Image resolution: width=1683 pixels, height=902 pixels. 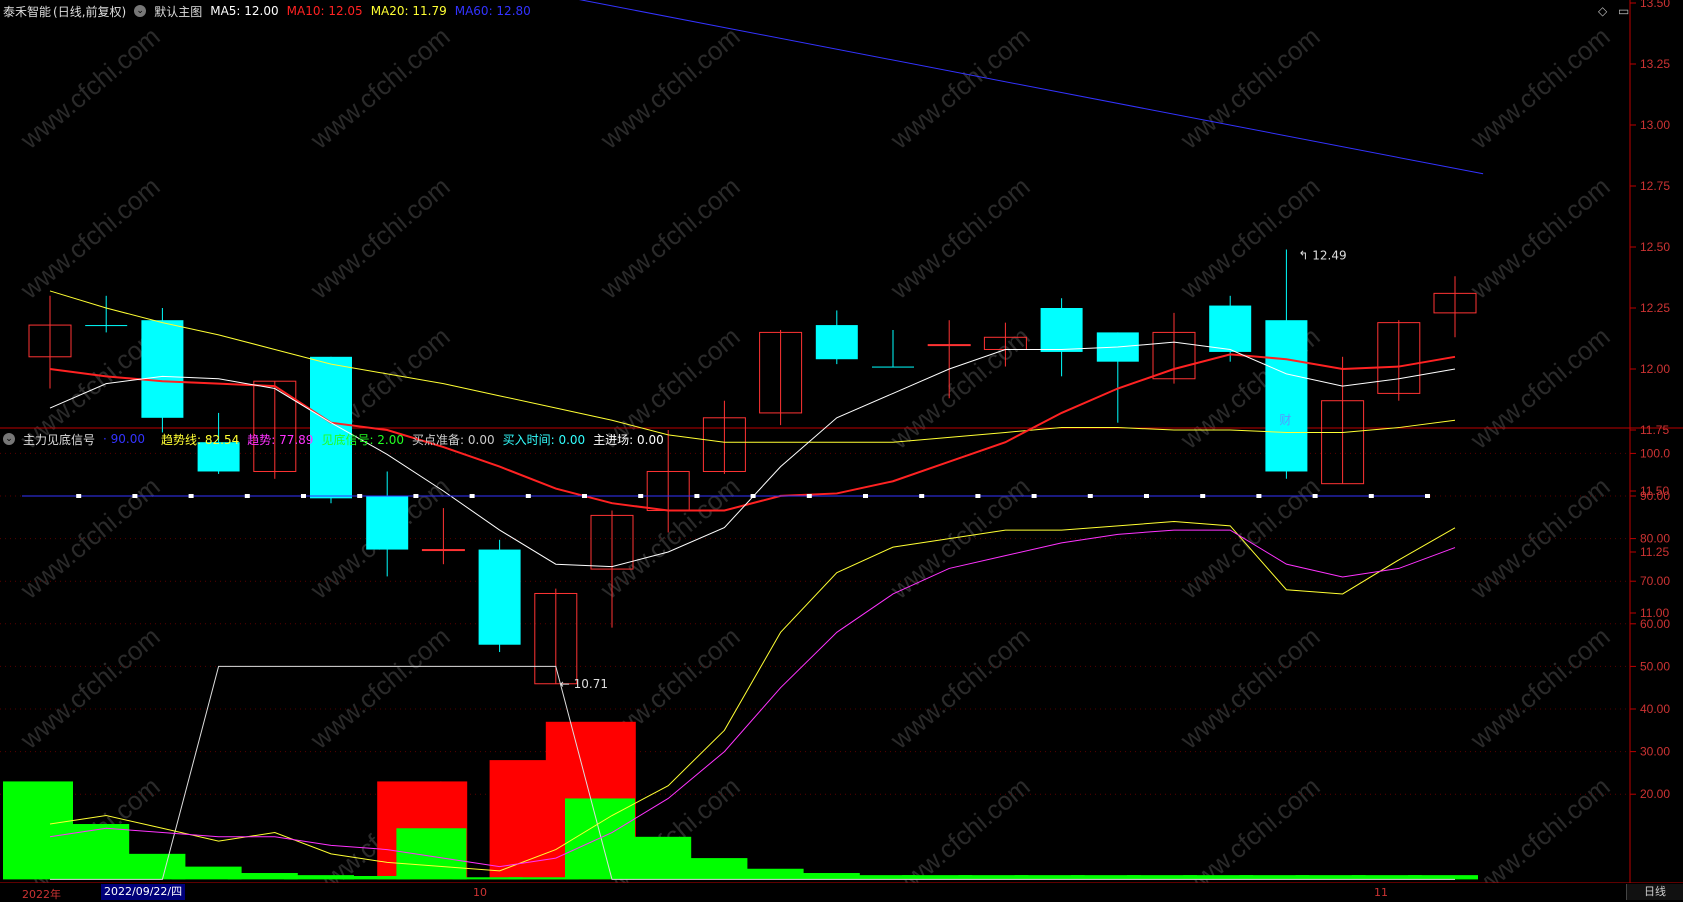 I want to click on template-dropdown-icon: ⌄, so click(x=140, y=11).